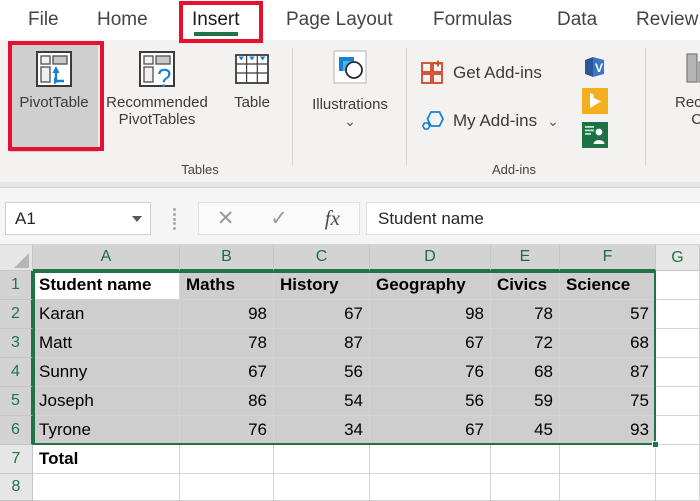  What do you see at coordinates (678, 372) in the screenshot?
I see `cell-g4` at bounding box center [678, 372].